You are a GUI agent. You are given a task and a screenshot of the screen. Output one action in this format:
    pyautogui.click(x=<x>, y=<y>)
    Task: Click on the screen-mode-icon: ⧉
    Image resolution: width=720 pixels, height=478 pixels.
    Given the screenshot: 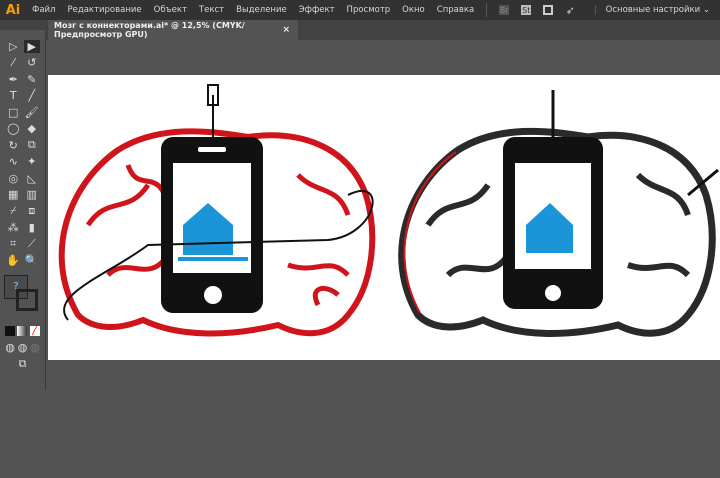 What is the action you would take?
    pyautogui.click(x=23, y=364)
    